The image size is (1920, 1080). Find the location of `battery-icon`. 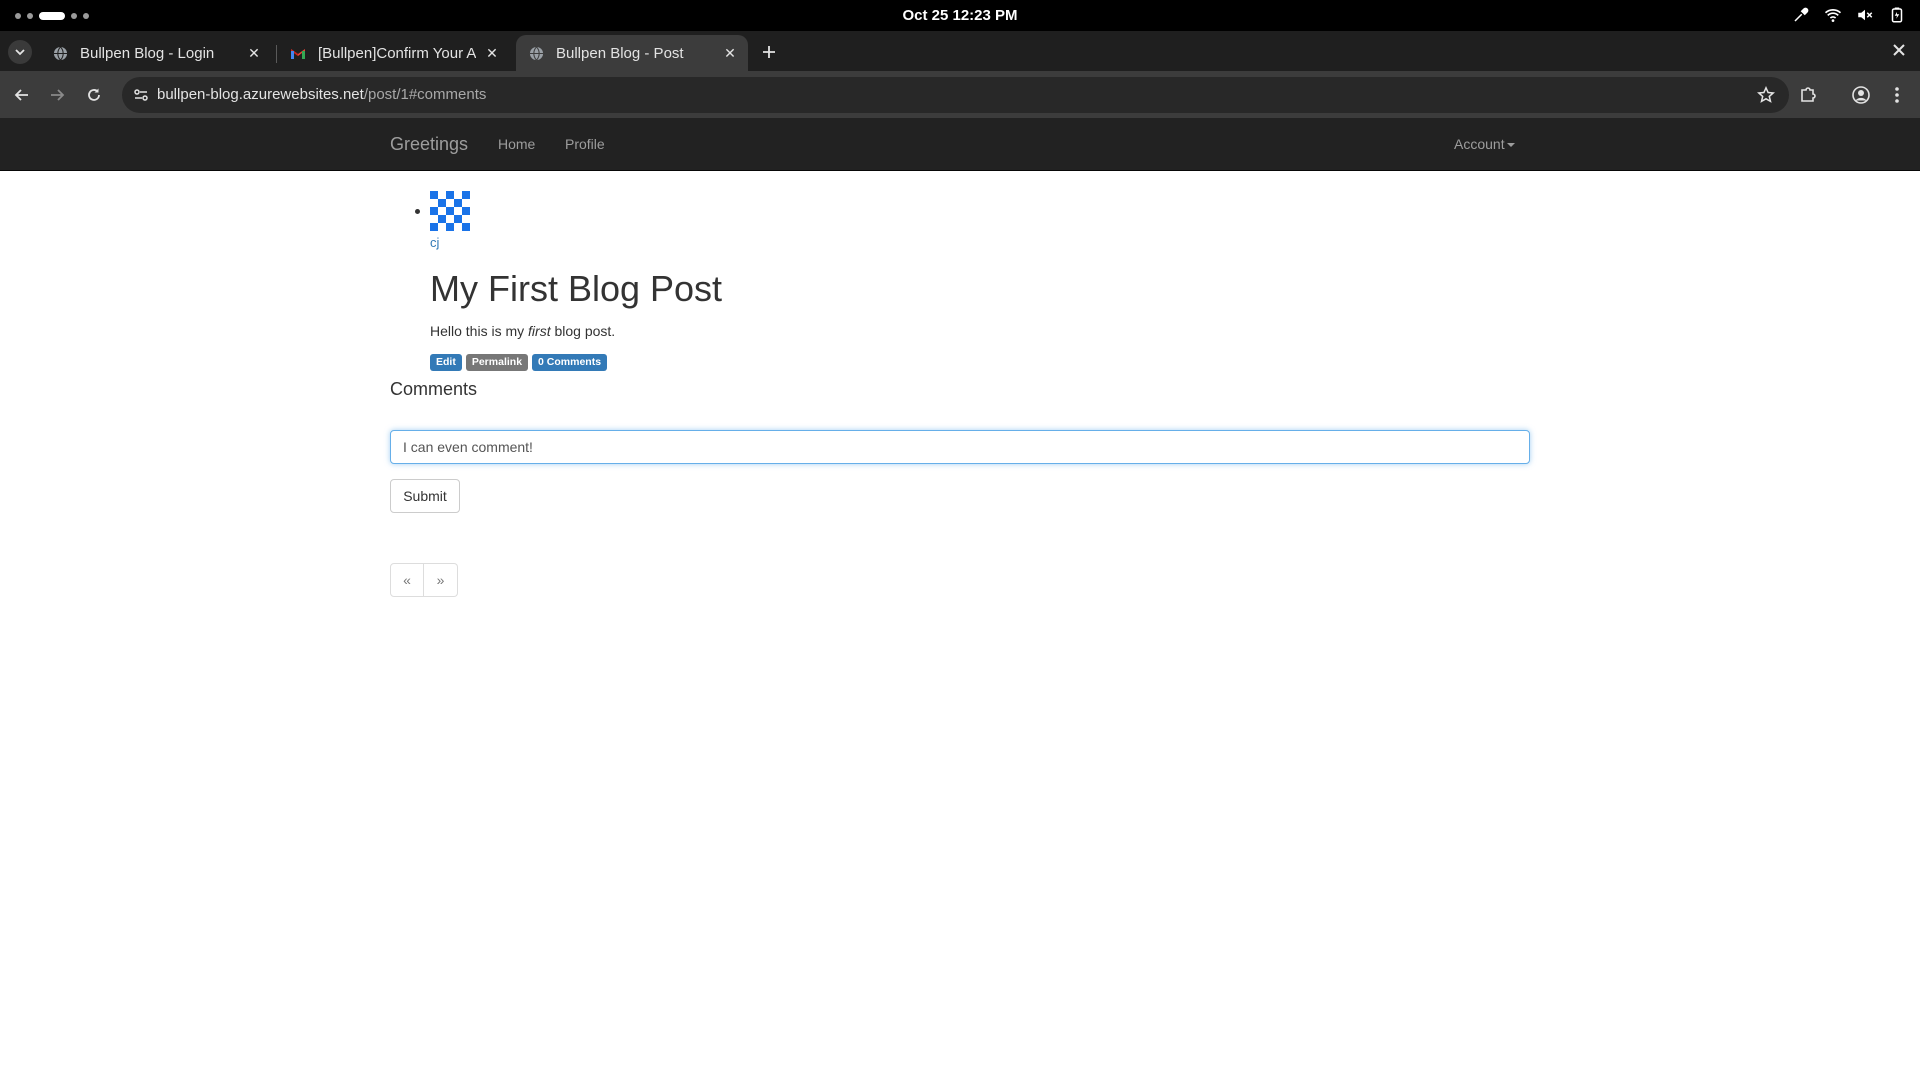

battery-icon is located at coordinates (1897, 15).